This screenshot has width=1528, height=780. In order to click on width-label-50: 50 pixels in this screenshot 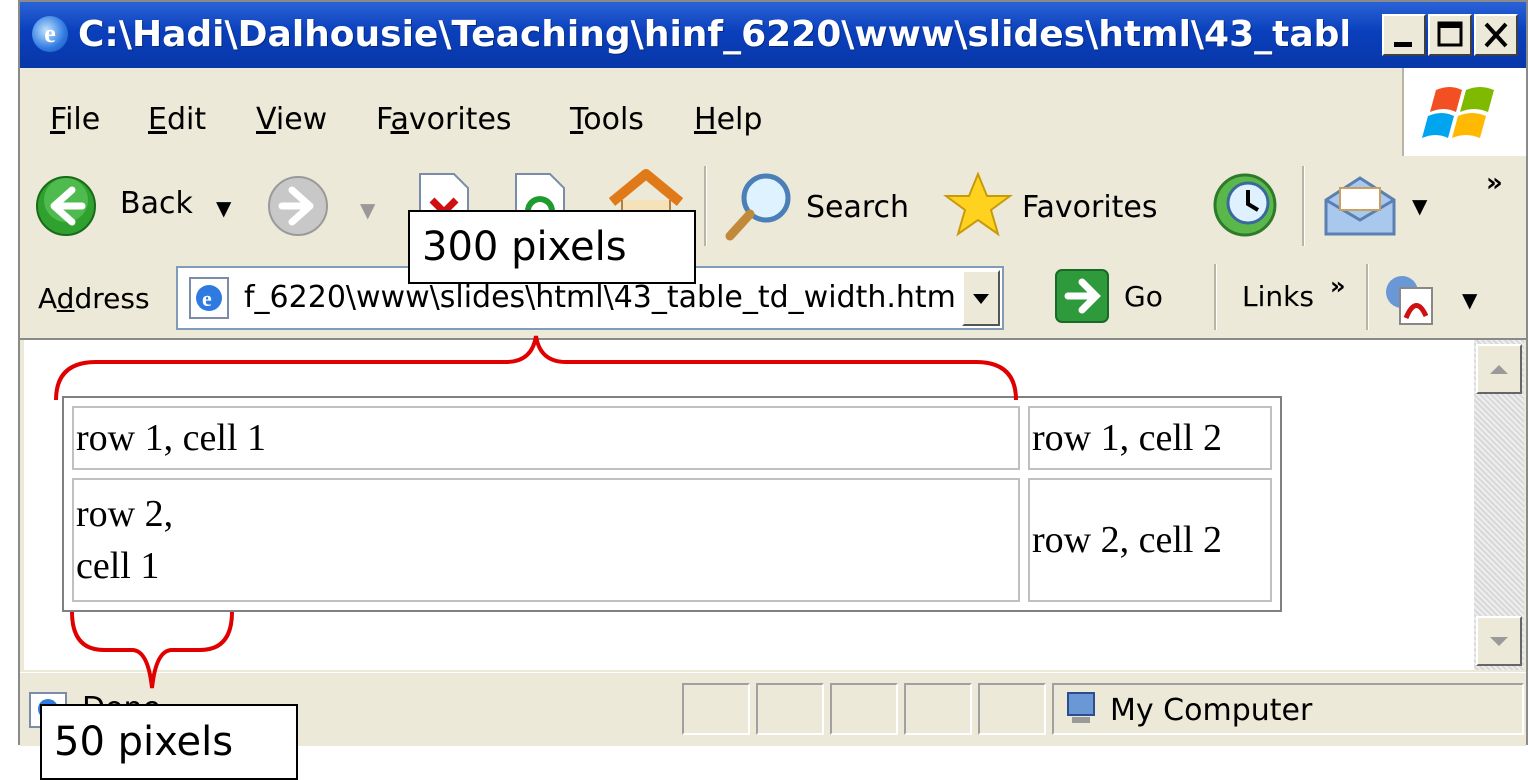, I will do `click(169, 742)`.